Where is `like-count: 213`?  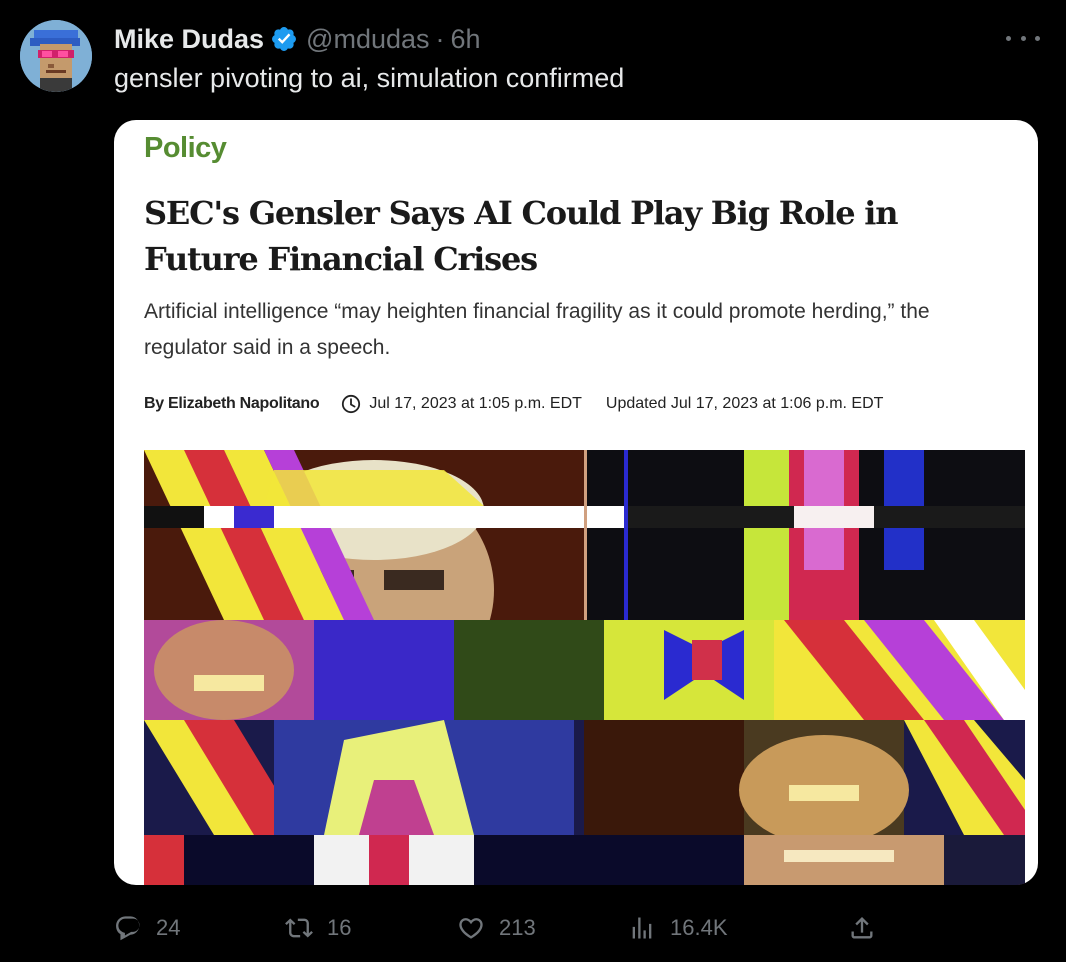
like-count: 213 is located at coordinates (517, 927).